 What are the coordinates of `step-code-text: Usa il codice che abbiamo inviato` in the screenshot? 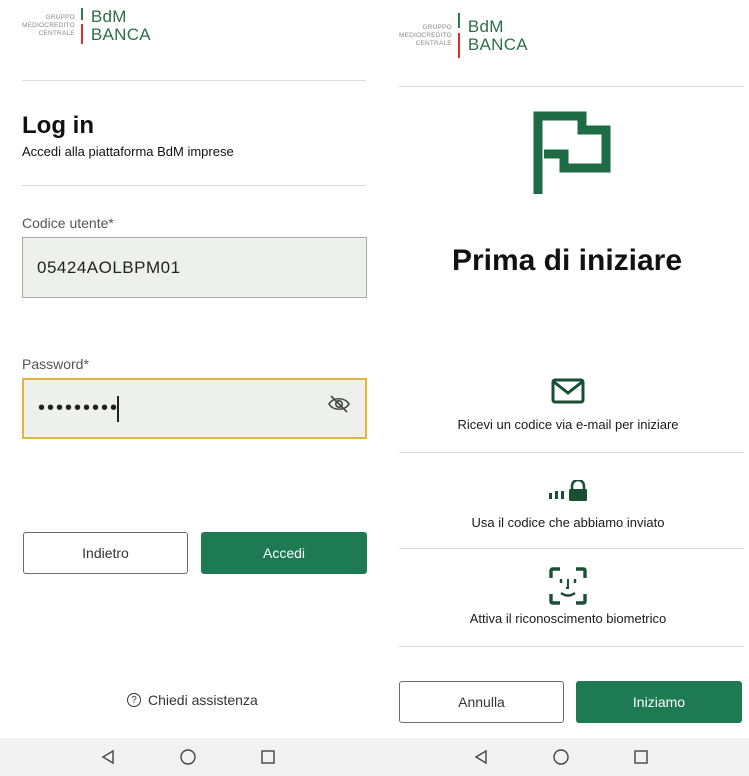 It's located at (568, 522).